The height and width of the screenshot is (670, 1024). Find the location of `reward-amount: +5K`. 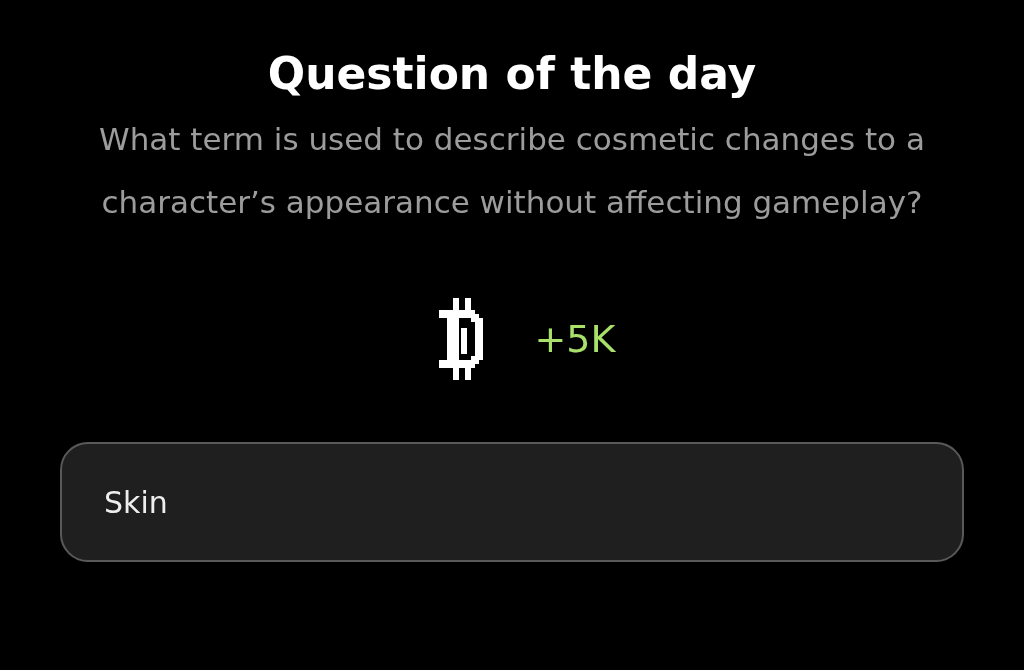

reward-amount: +5K is located at coordinates (575, 339).